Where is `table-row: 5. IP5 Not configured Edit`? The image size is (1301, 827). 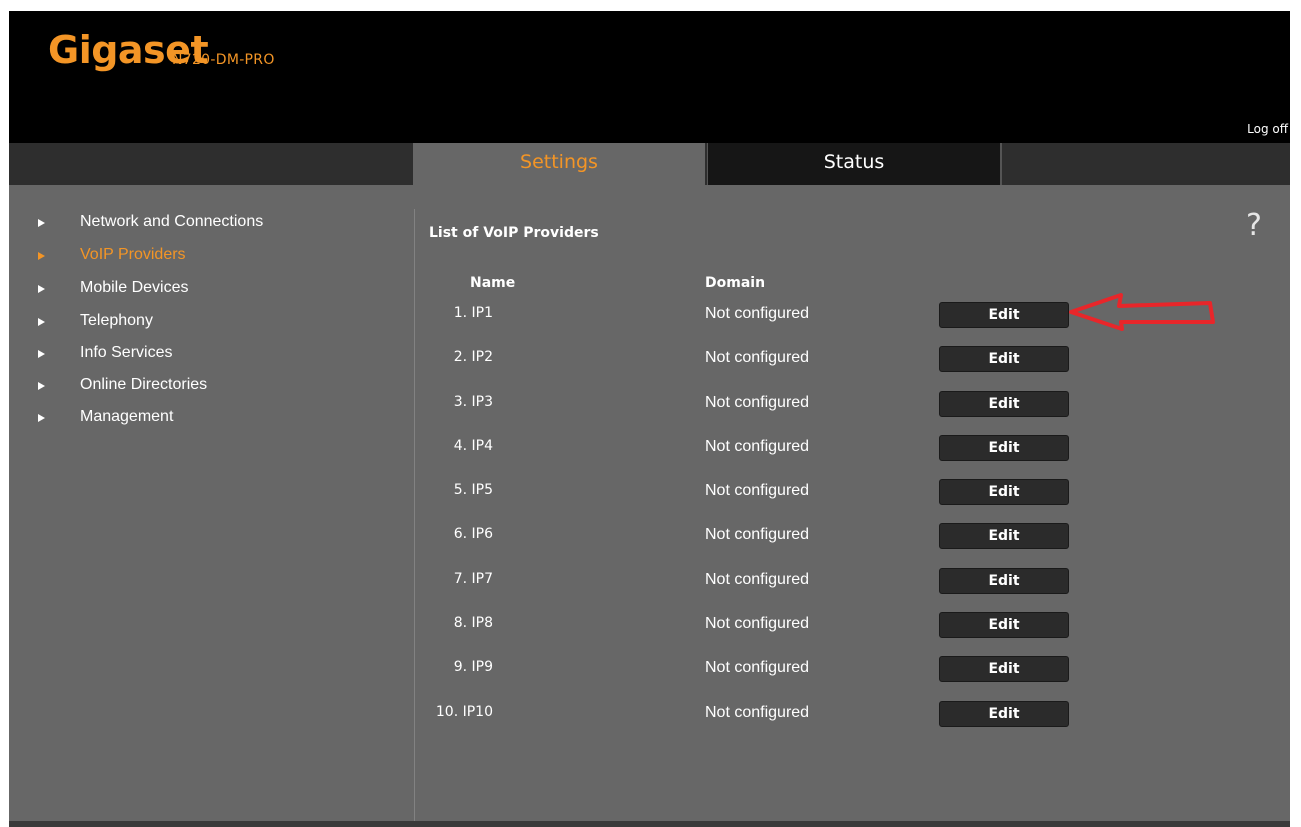 table-row: 5. IP5 Not configured Edit is located at coordinates (649, 491).